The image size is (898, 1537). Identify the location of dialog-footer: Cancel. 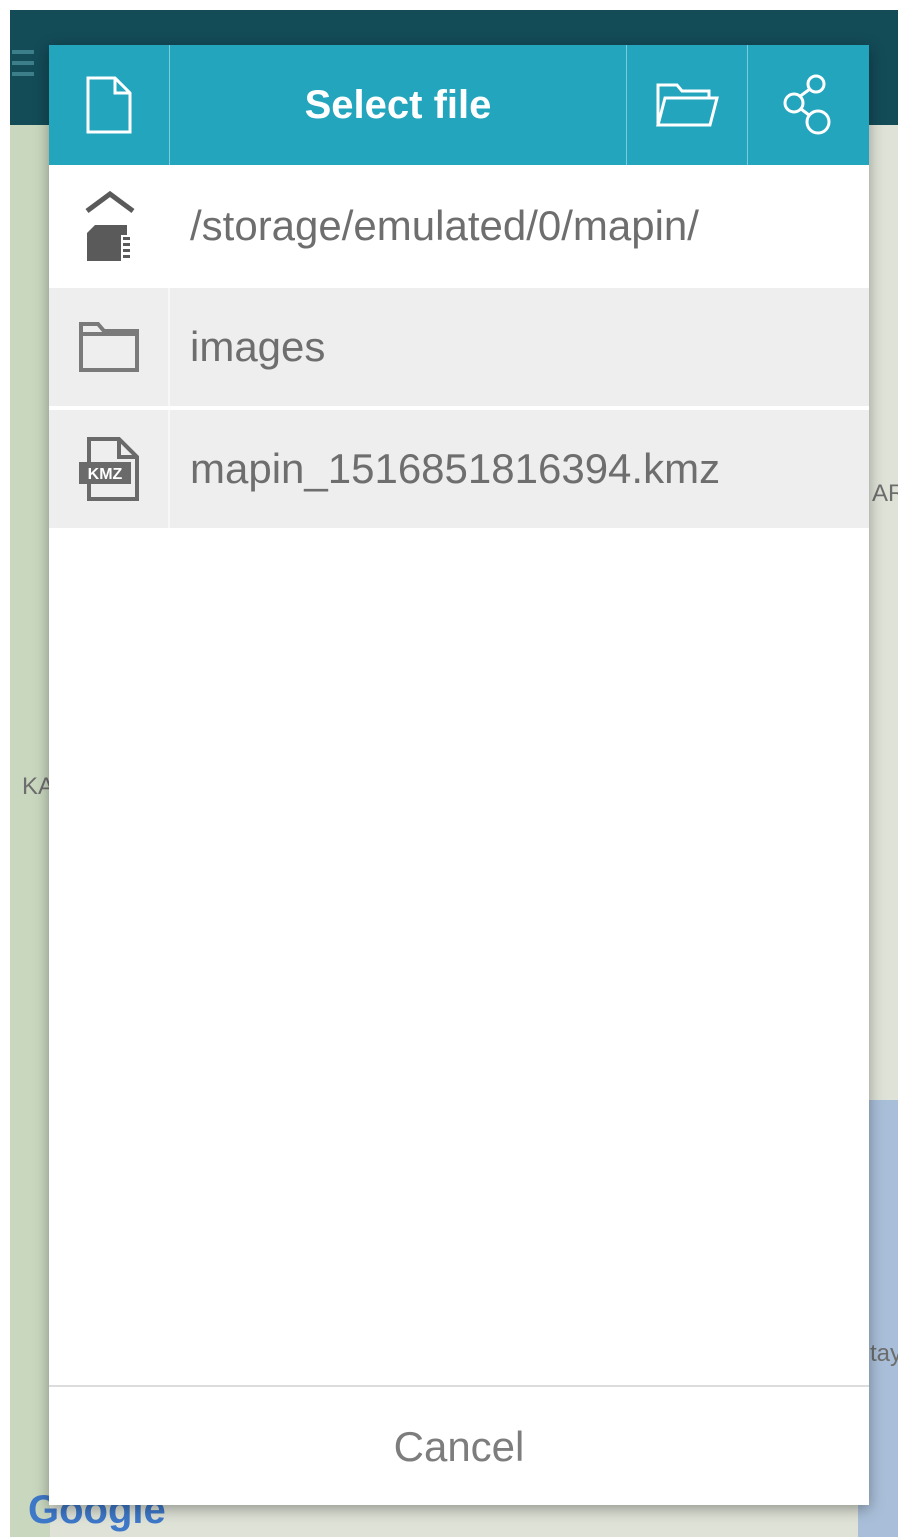
(459, 1445).